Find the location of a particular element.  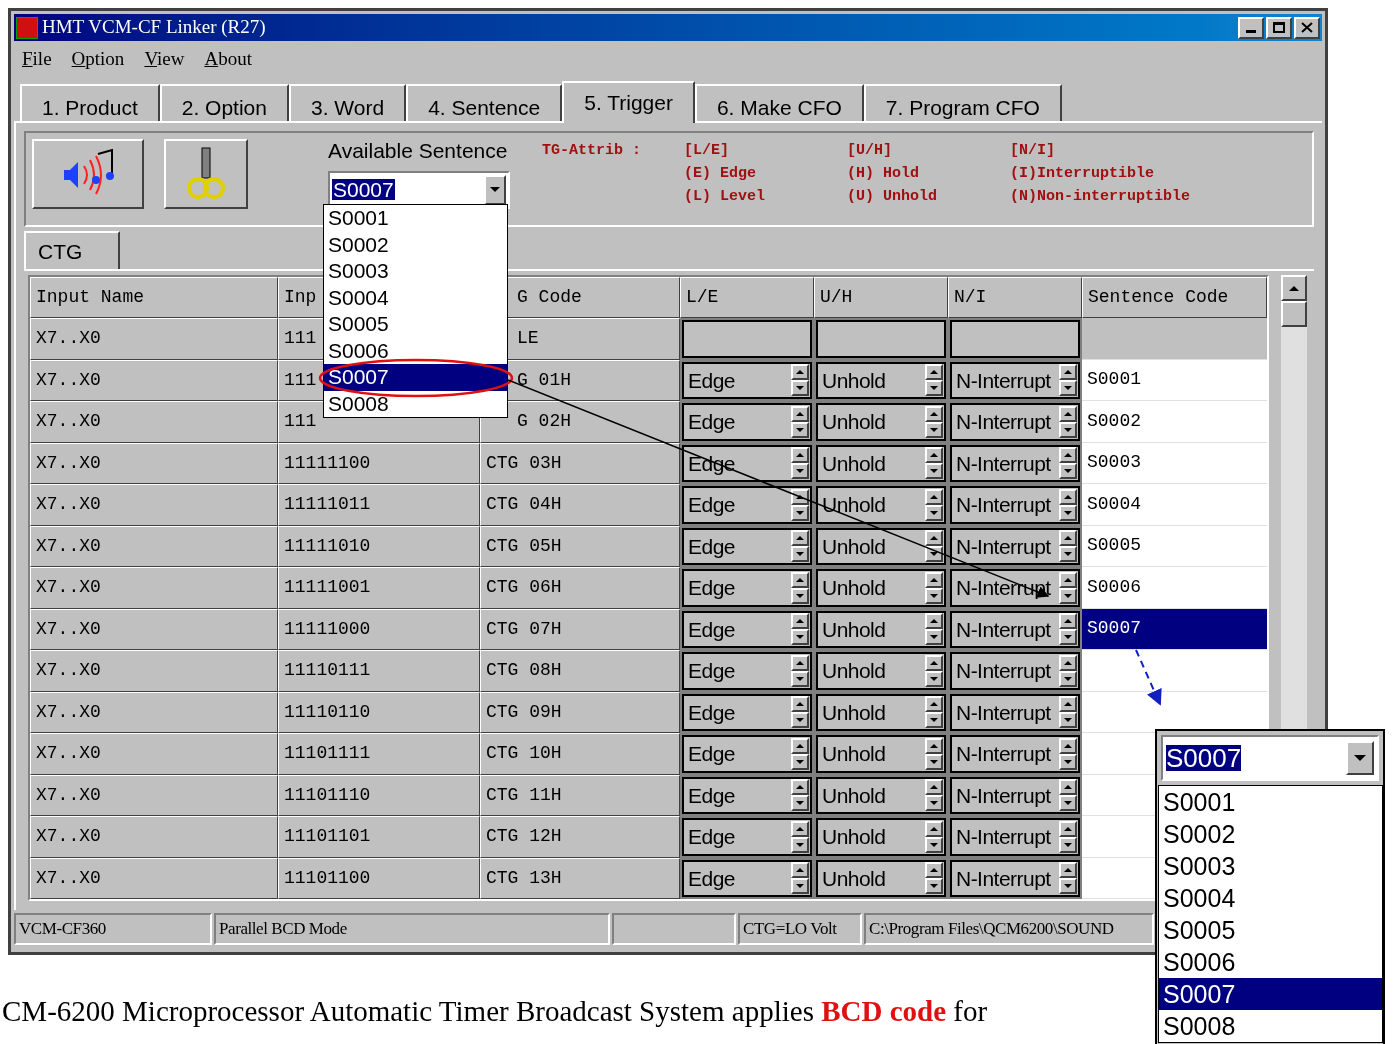

tab: 7. Program CFO is located at coordinates (962, 102).